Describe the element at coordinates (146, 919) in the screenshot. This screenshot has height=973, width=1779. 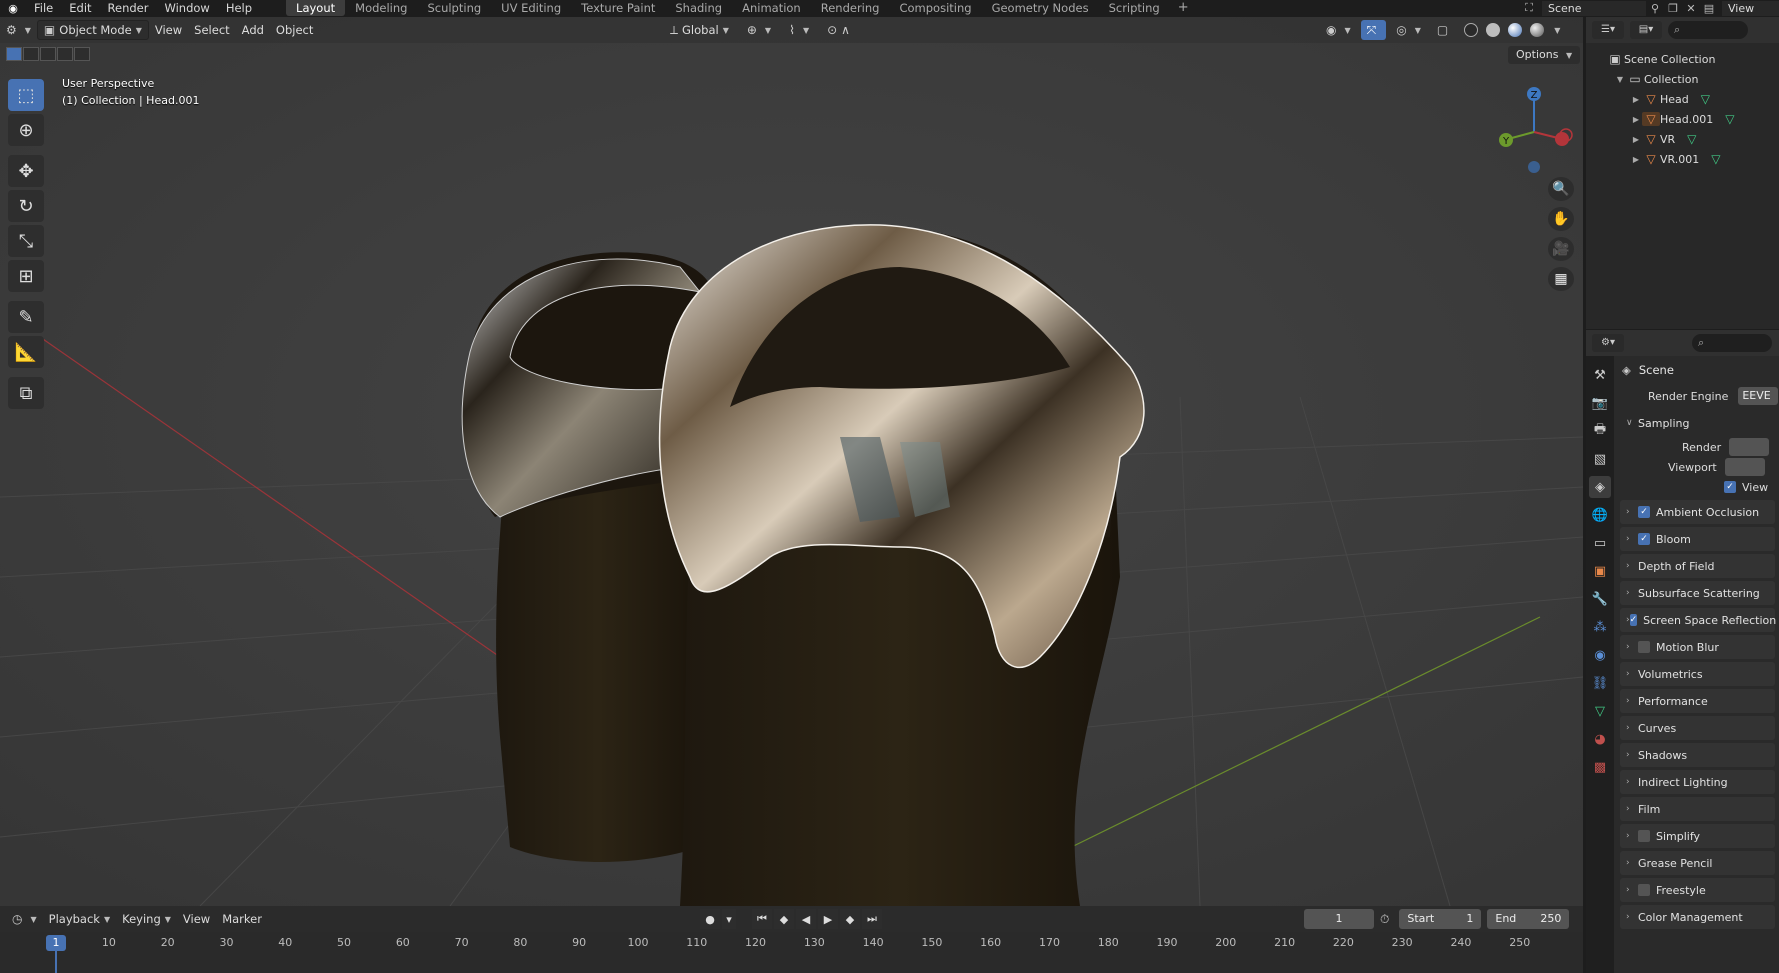
I see `menu-keying: Keying ▼` at that location.